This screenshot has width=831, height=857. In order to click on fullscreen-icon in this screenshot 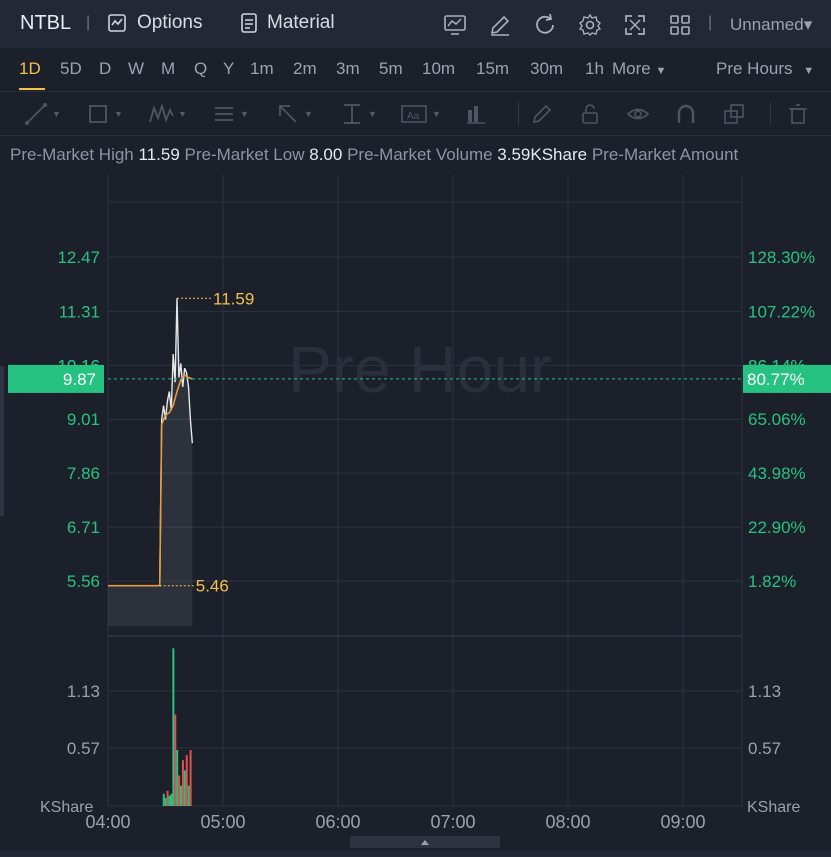, I will do `click(635, 25)`.